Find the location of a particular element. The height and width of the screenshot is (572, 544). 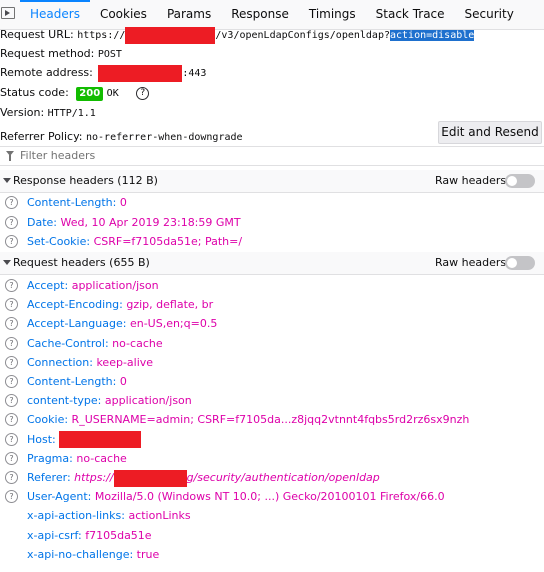

version-value: HTTP/1.1 is located at coordinates (72, 113).